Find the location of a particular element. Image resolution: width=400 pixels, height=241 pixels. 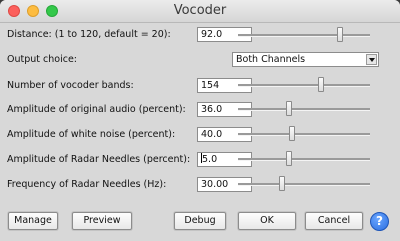

manage-button-label: Manage is located at coordinates (33, 220).